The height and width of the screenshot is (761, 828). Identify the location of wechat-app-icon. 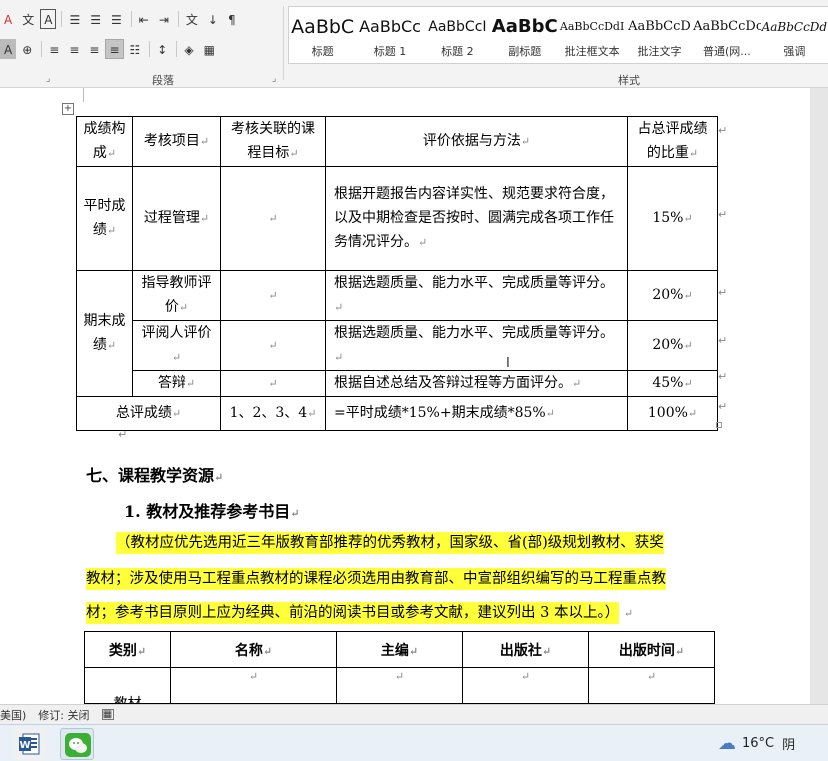
(77, 744).